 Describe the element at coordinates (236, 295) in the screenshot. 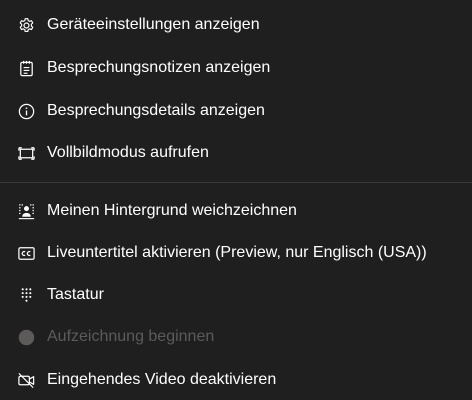

I see `menu-item-dialpad: Tastatur` at that location.